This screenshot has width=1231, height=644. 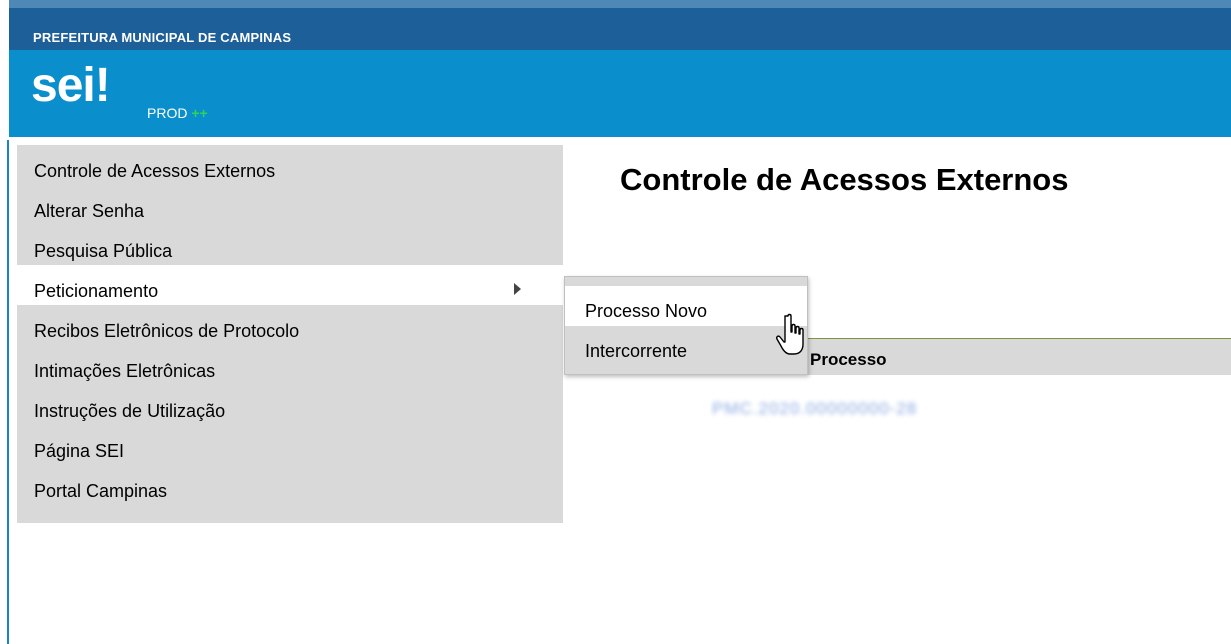 I want to click on sidebar-item-label: Pesquisa Pública, so click(x=103, y=251).